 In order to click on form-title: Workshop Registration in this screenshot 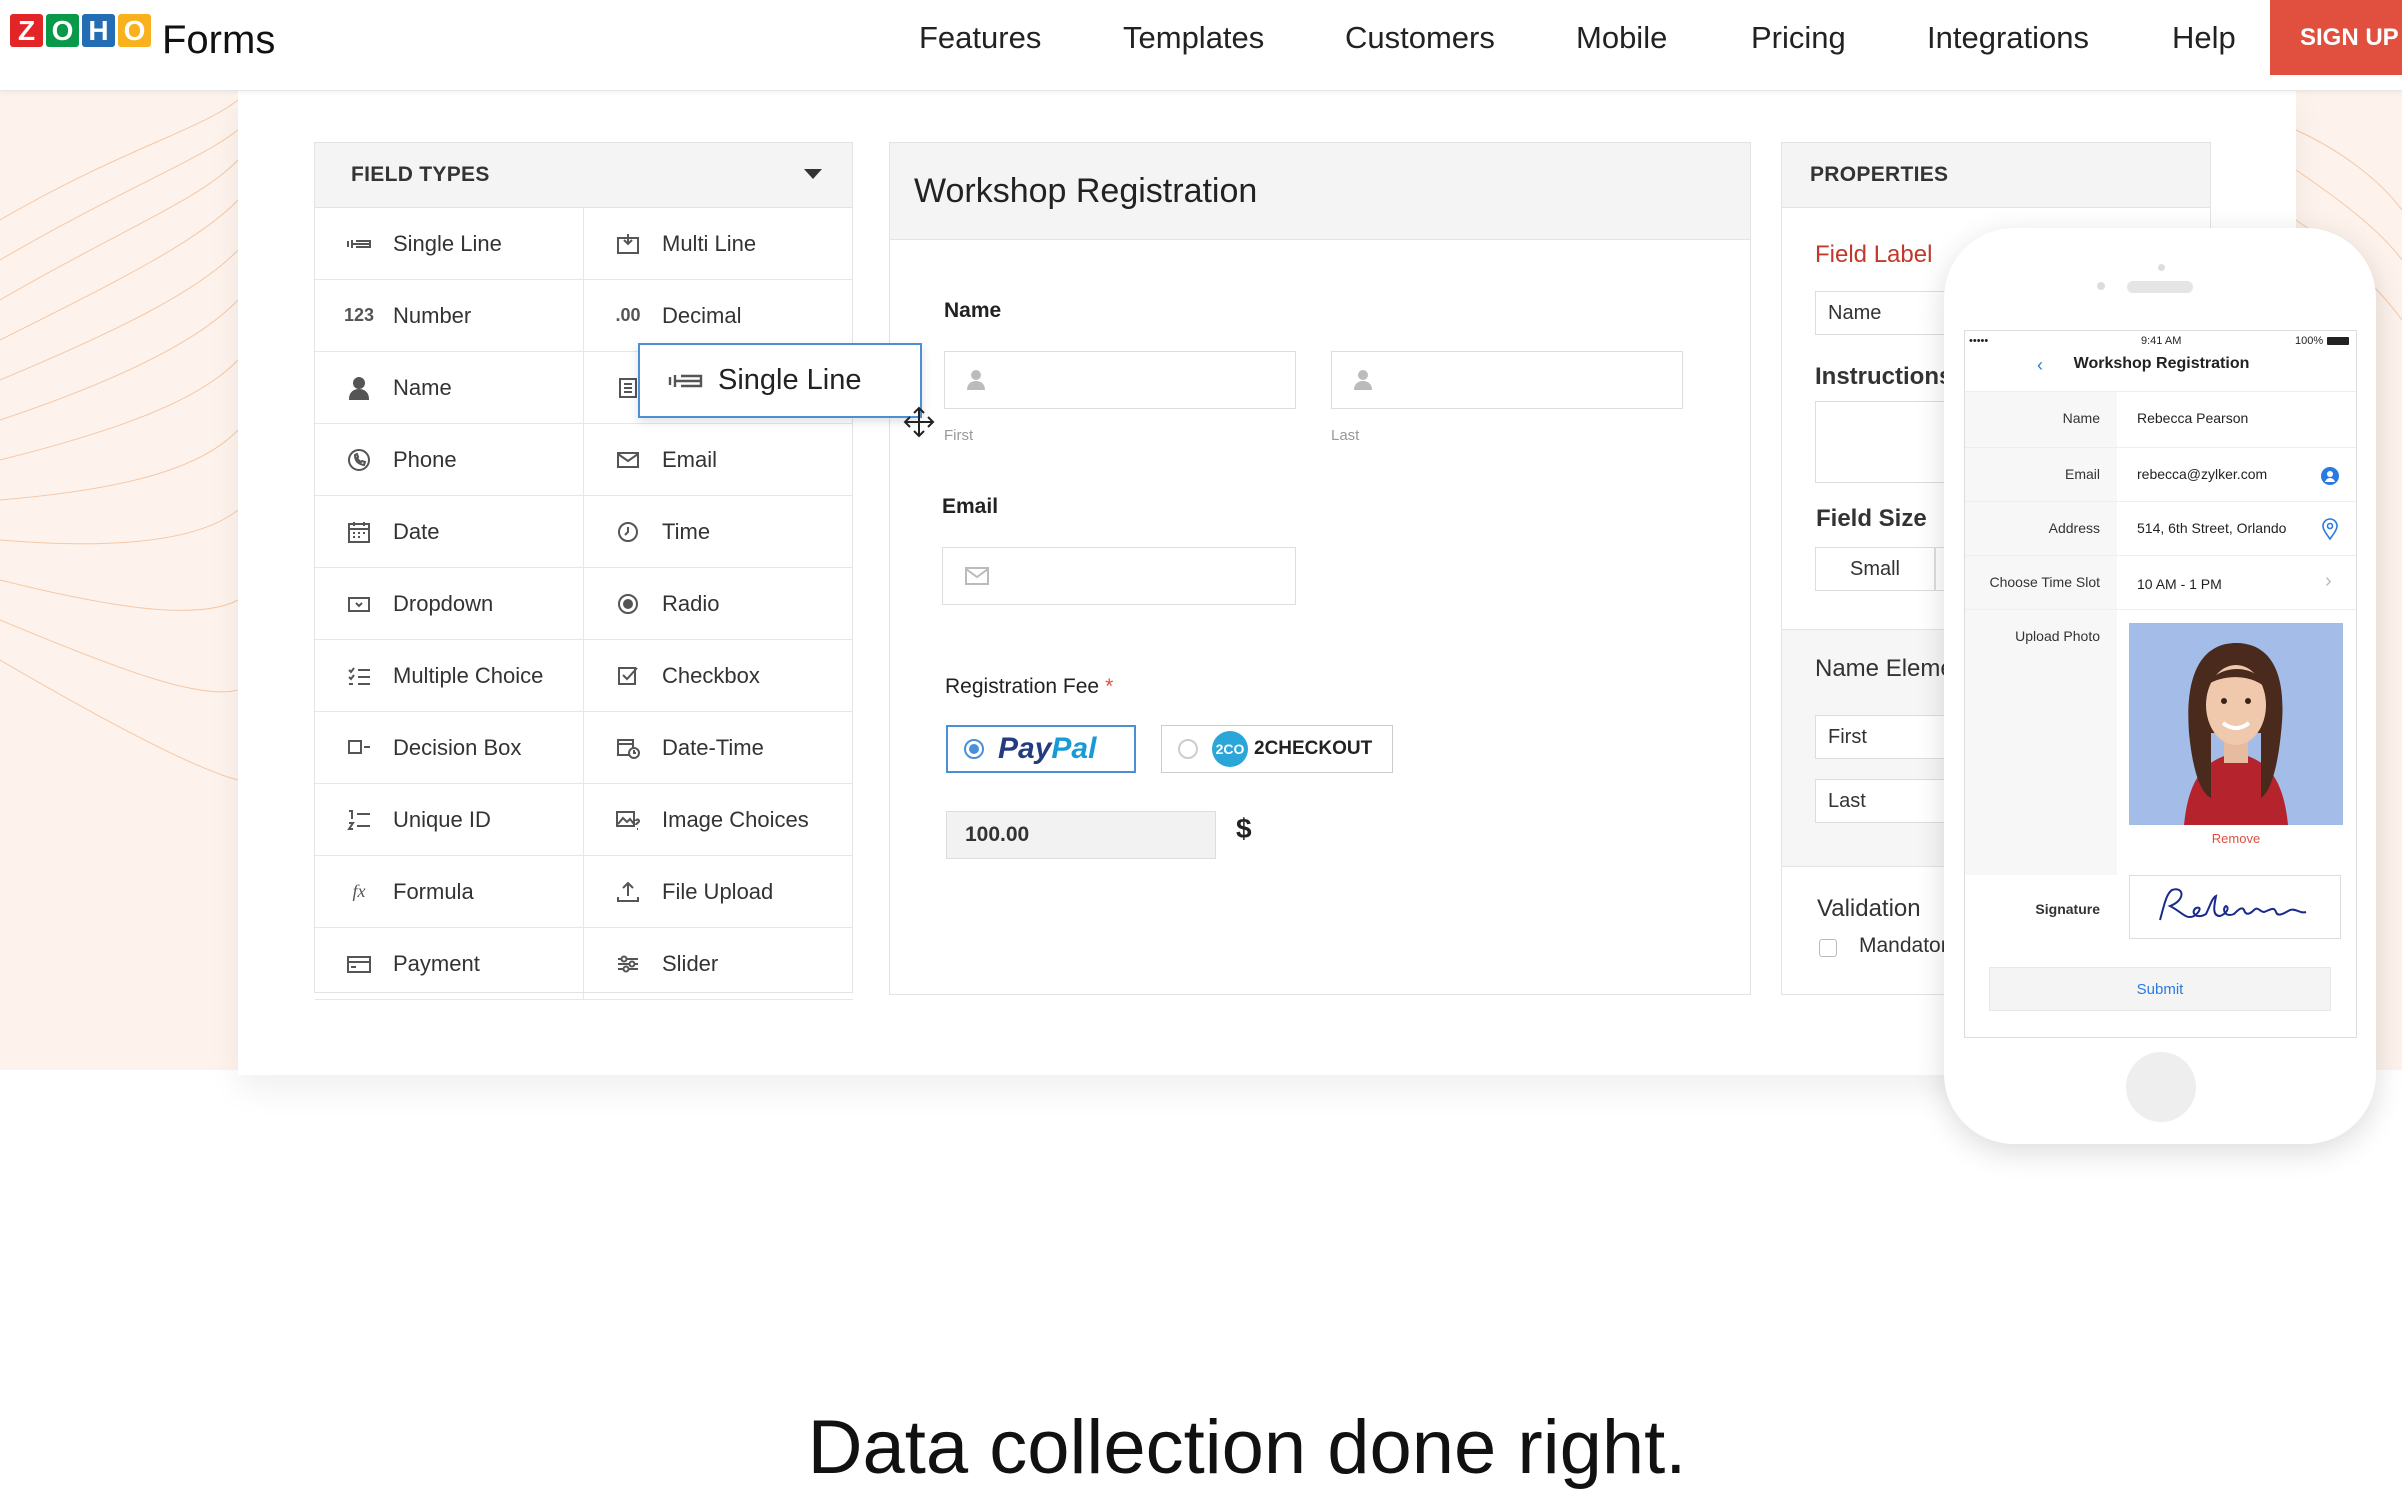, I will do `click(1320, 191)`.